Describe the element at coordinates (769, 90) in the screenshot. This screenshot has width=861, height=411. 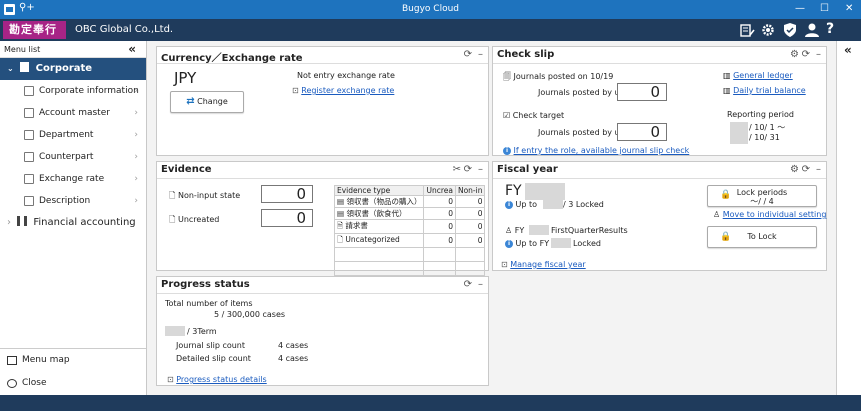
I see `link-label: Daily trial balance` at that location.